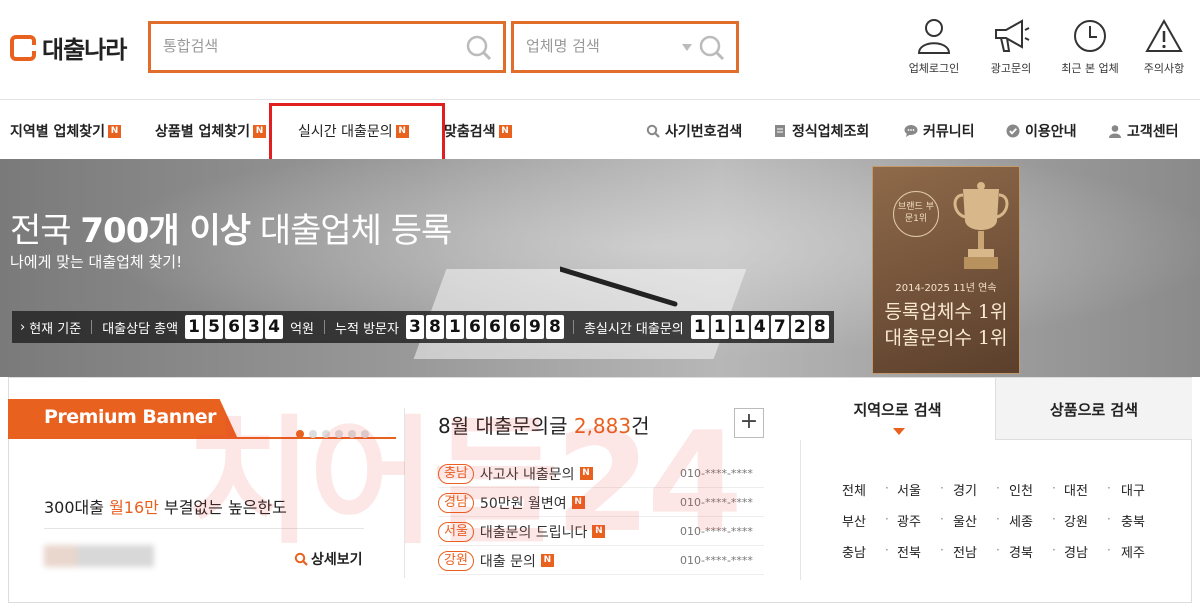 This screenshot has height=609, width=1200. What do you see at coordinates (68, 47) in the screenshot?
I see `logo: 대출나라` at bounding box center [68, 47].